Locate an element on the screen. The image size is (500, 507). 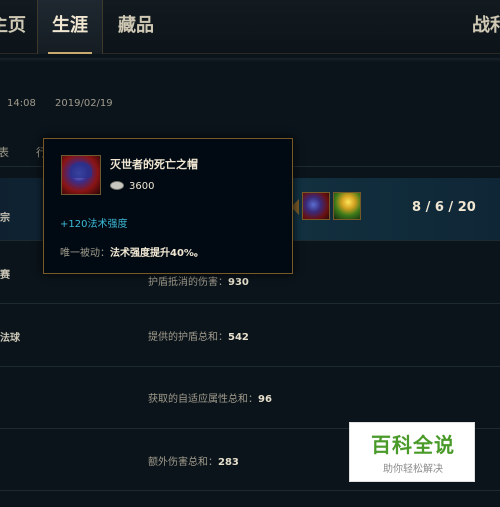
item-tooltip: 灭世者的死亡之帽 3600 +120法术强度 唯一被动：法术强度提升40%。 is located at coordinates (168, 206).